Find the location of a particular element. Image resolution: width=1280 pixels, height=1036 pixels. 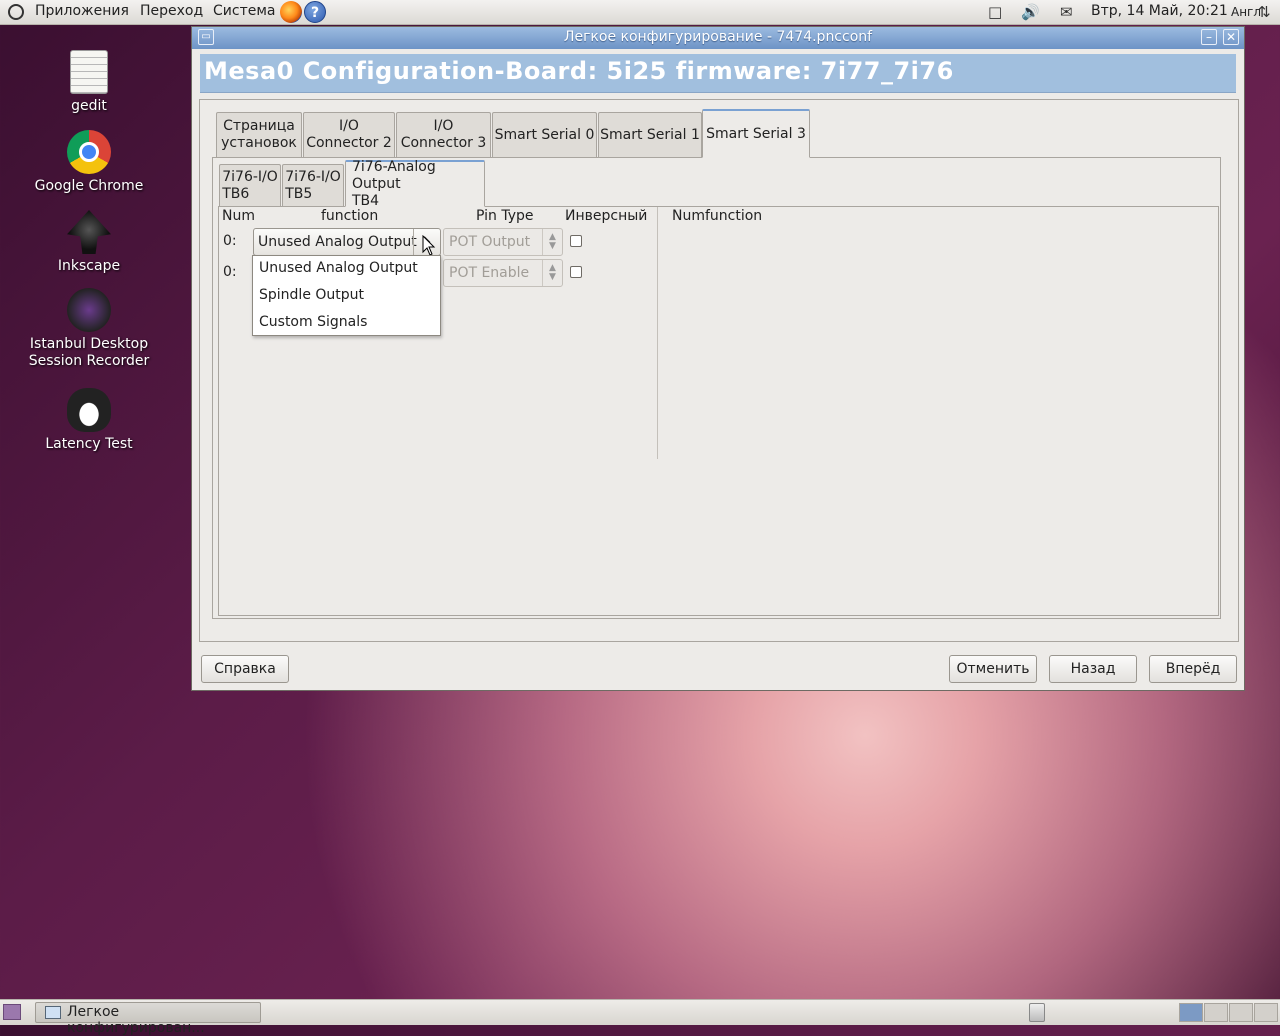

desktop-icon-label: Latency Test is located at coordinates (89, 444).